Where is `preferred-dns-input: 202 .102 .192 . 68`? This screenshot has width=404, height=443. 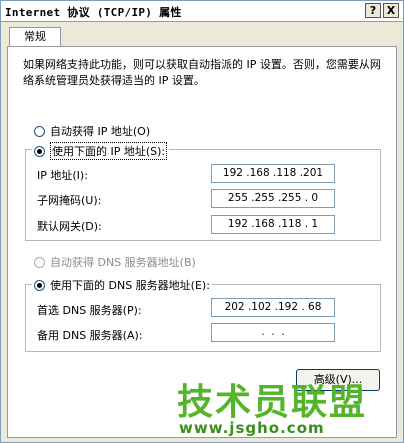
preferred-dns-input: 202 .102 .192 . 68 is located at coordinates (273, 307).